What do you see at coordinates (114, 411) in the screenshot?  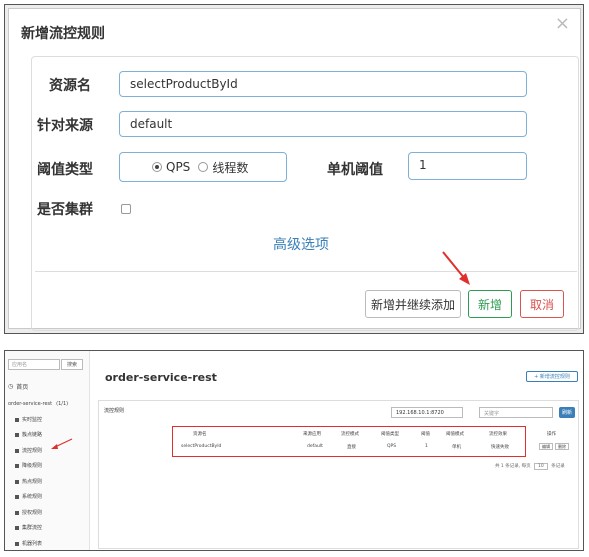 I see `card-title: 流控规则` at bounding box center [114, 411].